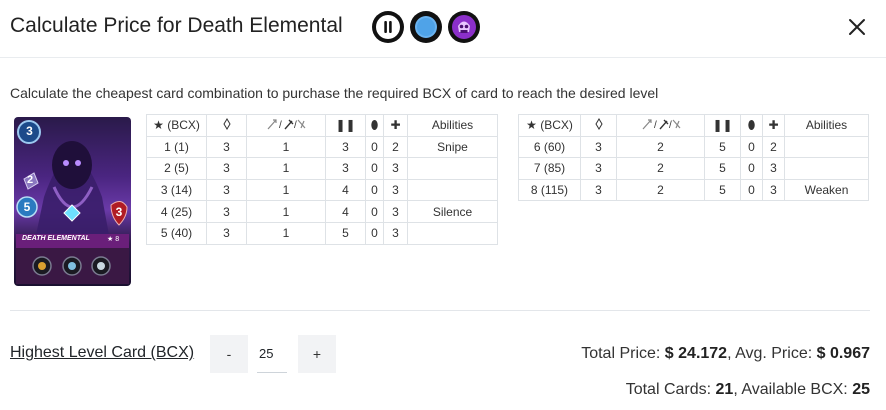 The image size is (886, 410). Describe the element at coordinates (176, 25) in the screenshot. I see `modal-title: Calculate Price for Death Elemental` at that location.